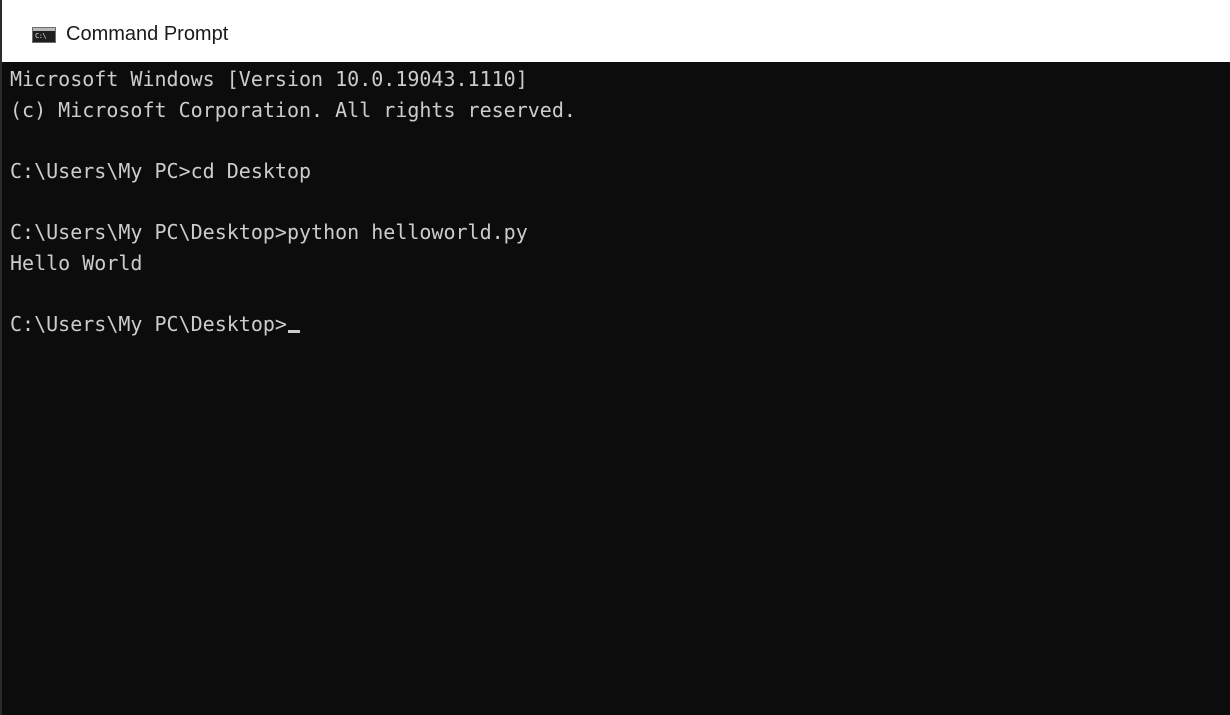 The height and width of the screenshot is (715, 1230). Describe the element at coordinates (147, 34) in the screenshot. I see `window-title: Command Prompt` at that location.